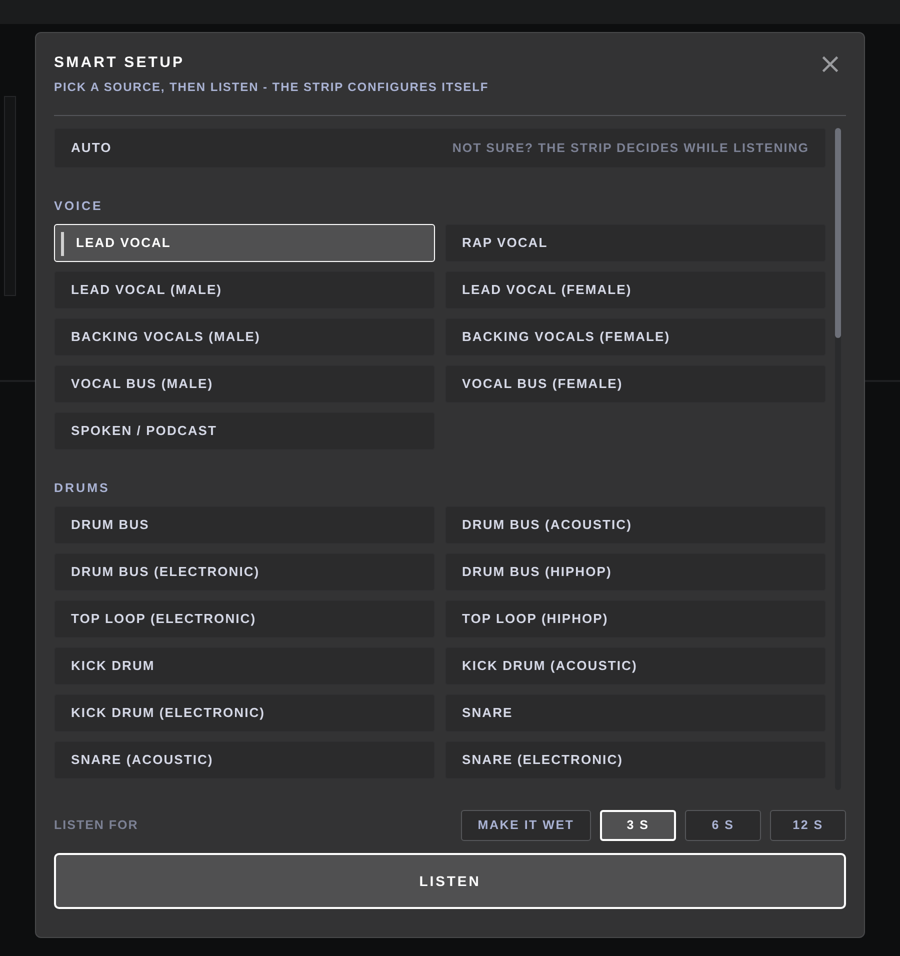 Image resolution: width=900 pixels, height=956 pixels. I want to click on option-label: AUTO, so click(91, 148).